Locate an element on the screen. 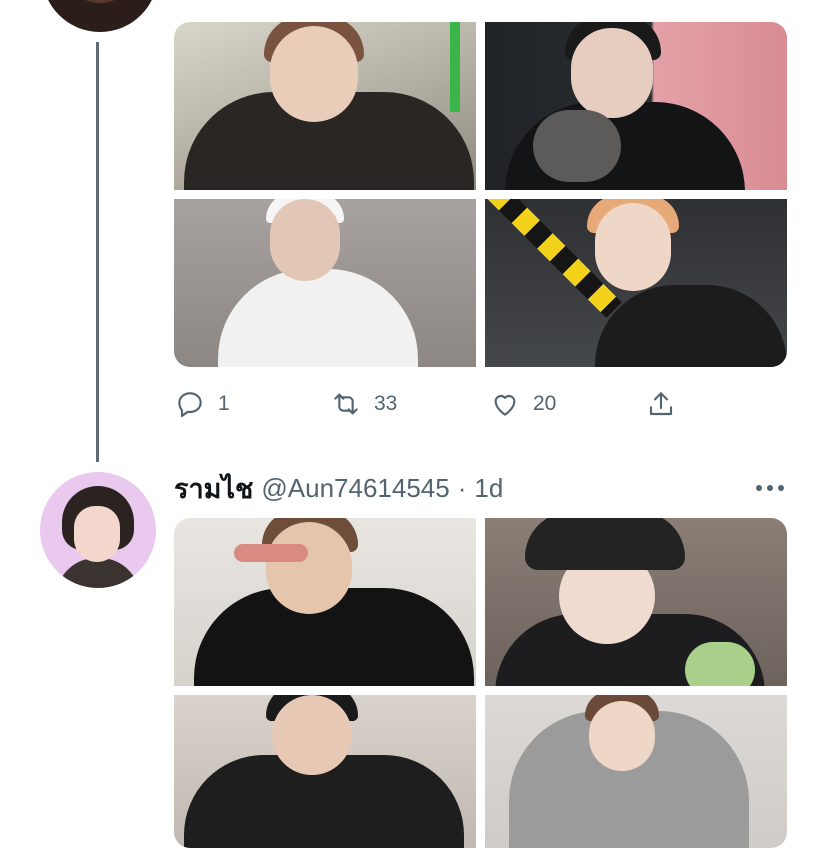  share-icon is located at coordinates (661, 404).